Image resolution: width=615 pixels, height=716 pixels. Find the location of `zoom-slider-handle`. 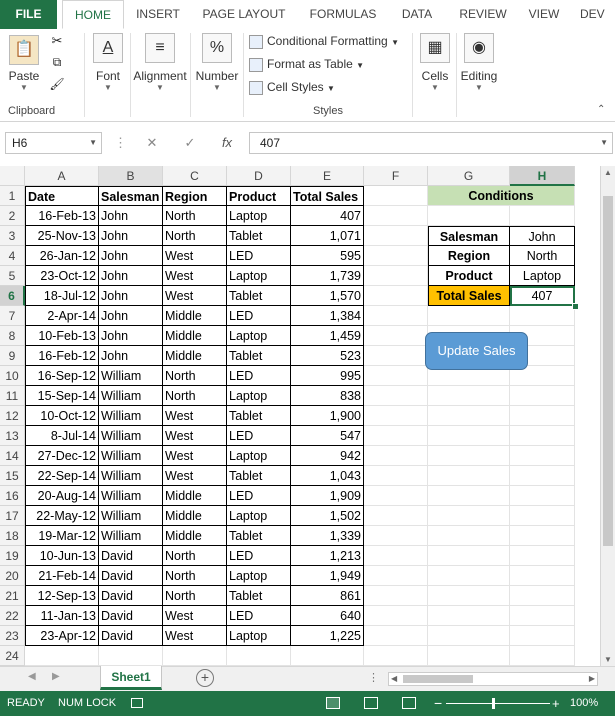

zoom-slider-handle is located at coordinates (493, 703).